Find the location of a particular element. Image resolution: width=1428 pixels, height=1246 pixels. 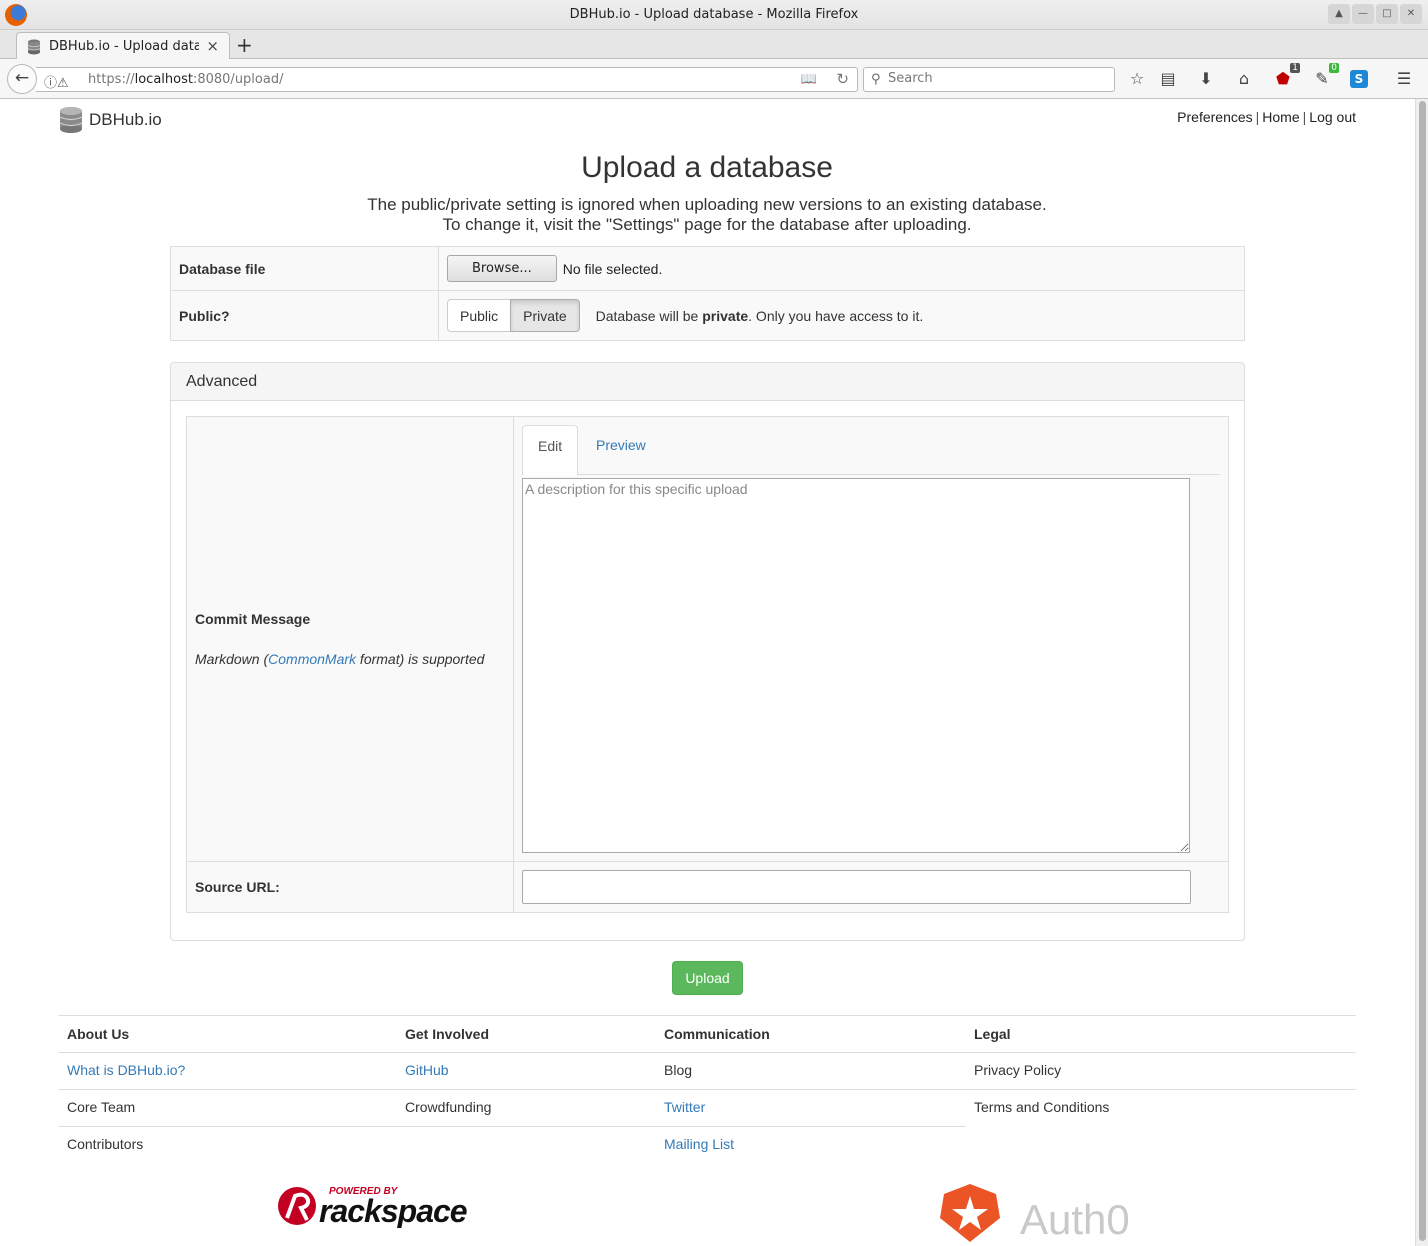

url-bar: ⓘ⚠ https://localhost:8080/upload/ 📖 ↻ is located at coordinates (447, 79).